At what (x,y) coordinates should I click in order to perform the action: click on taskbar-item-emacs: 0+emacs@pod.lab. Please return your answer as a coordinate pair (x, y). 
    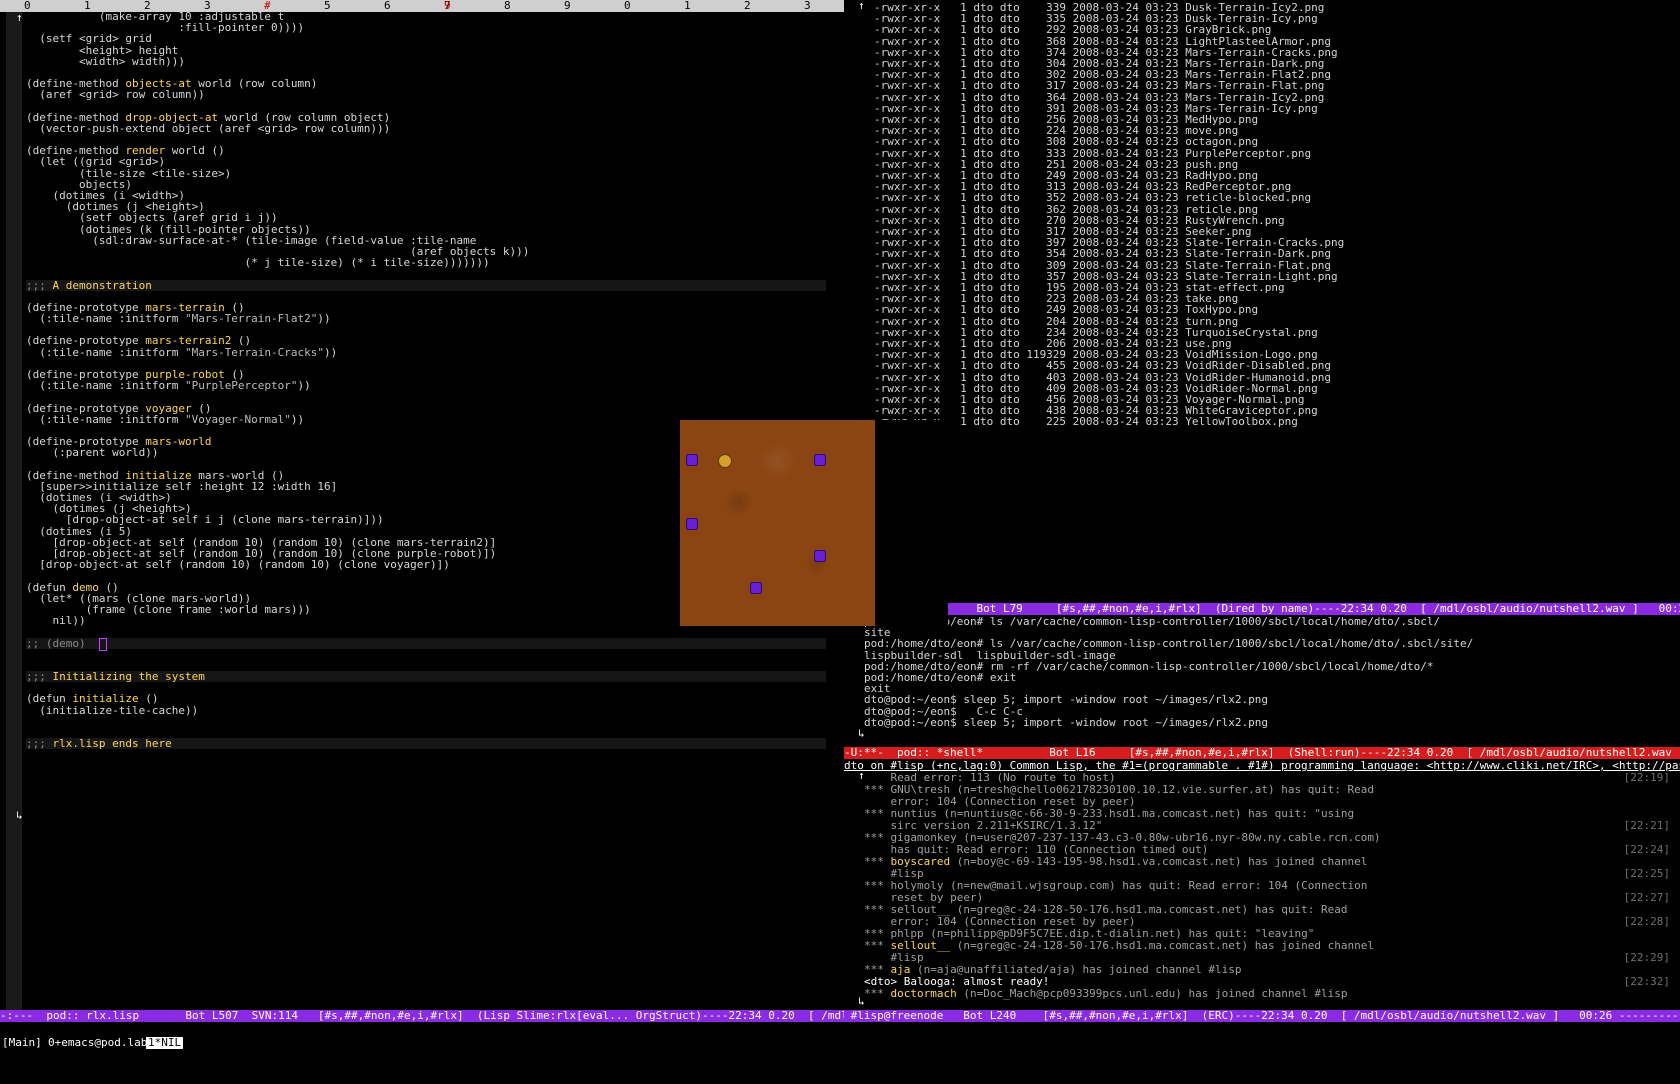
    Looking at the image, I should click on (97, 1043).